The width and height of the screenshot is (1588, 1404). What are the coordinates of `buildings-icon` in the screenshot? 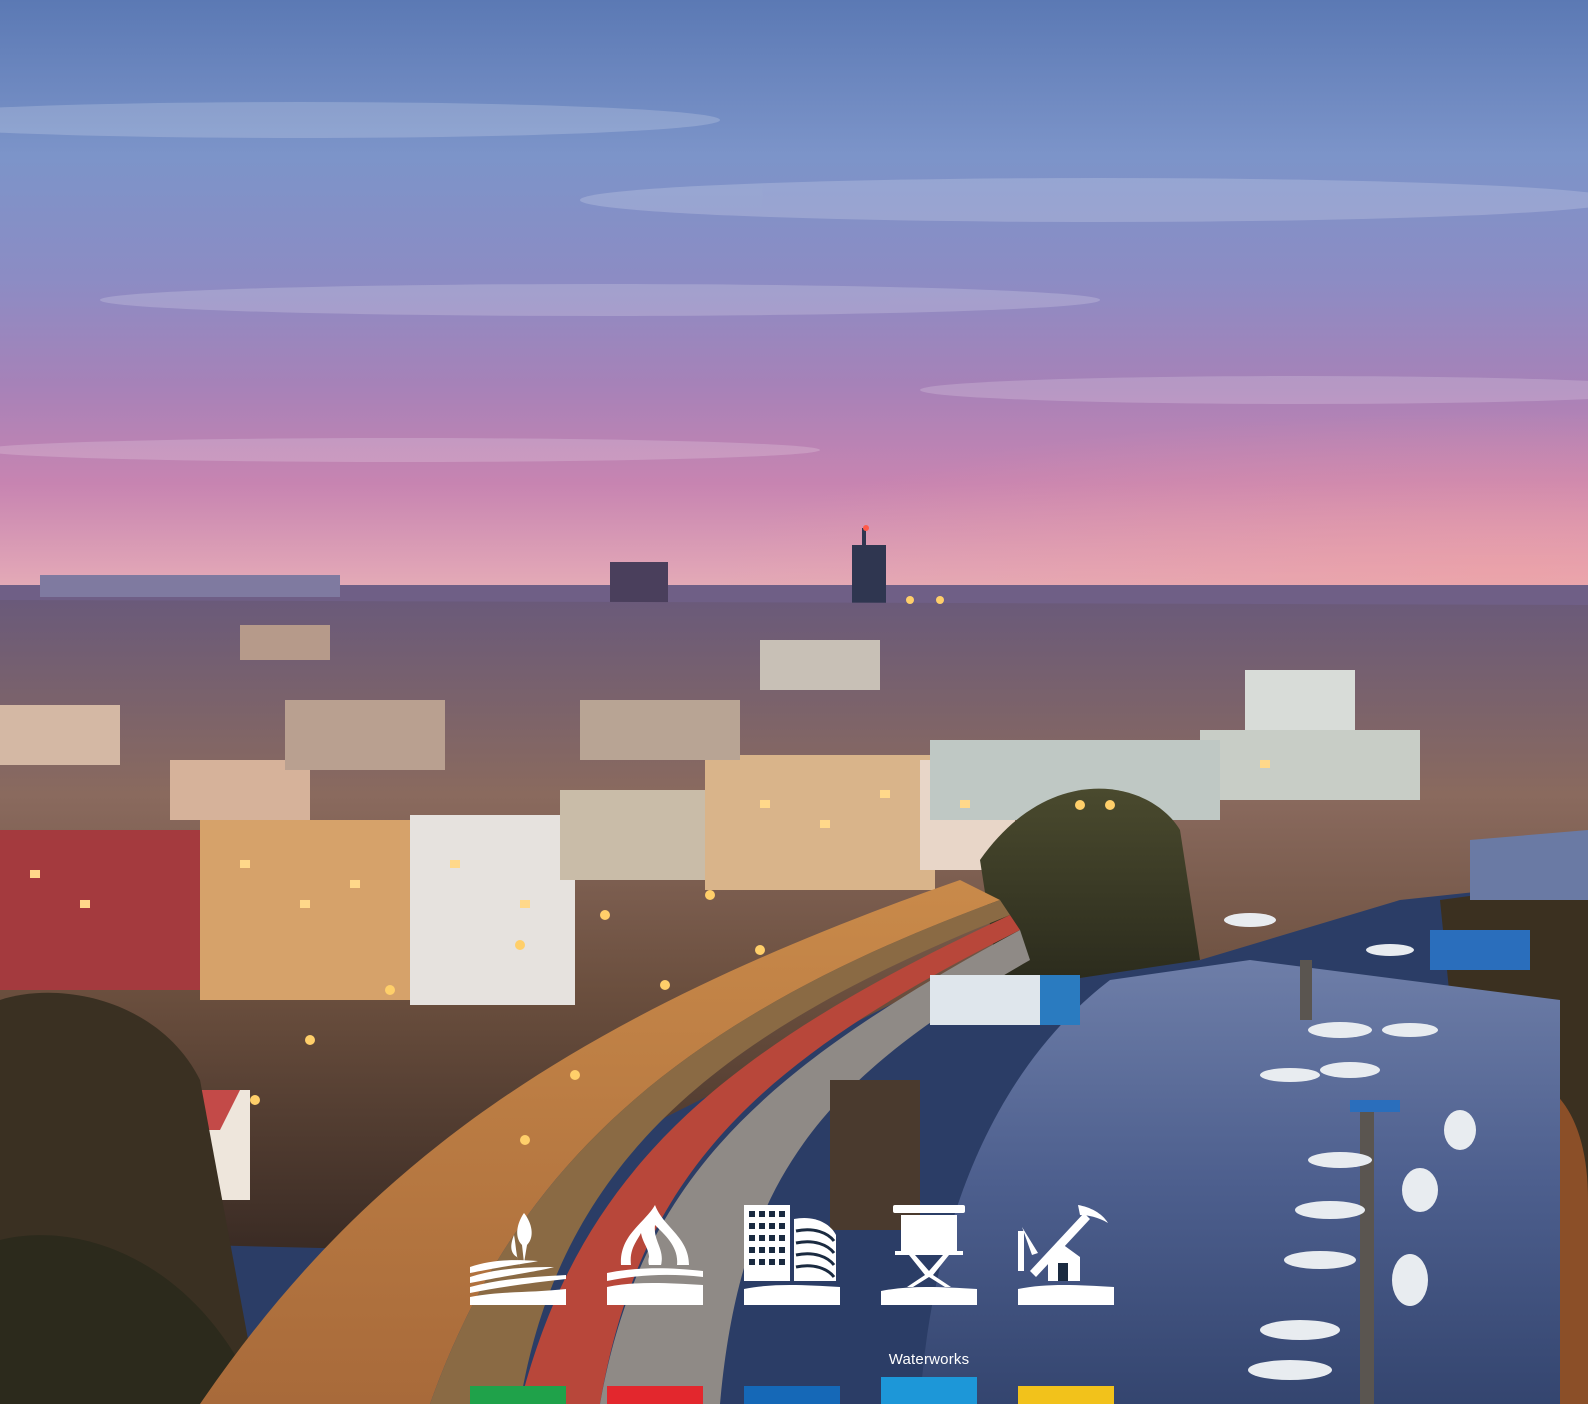 It's located at (792, 1255).